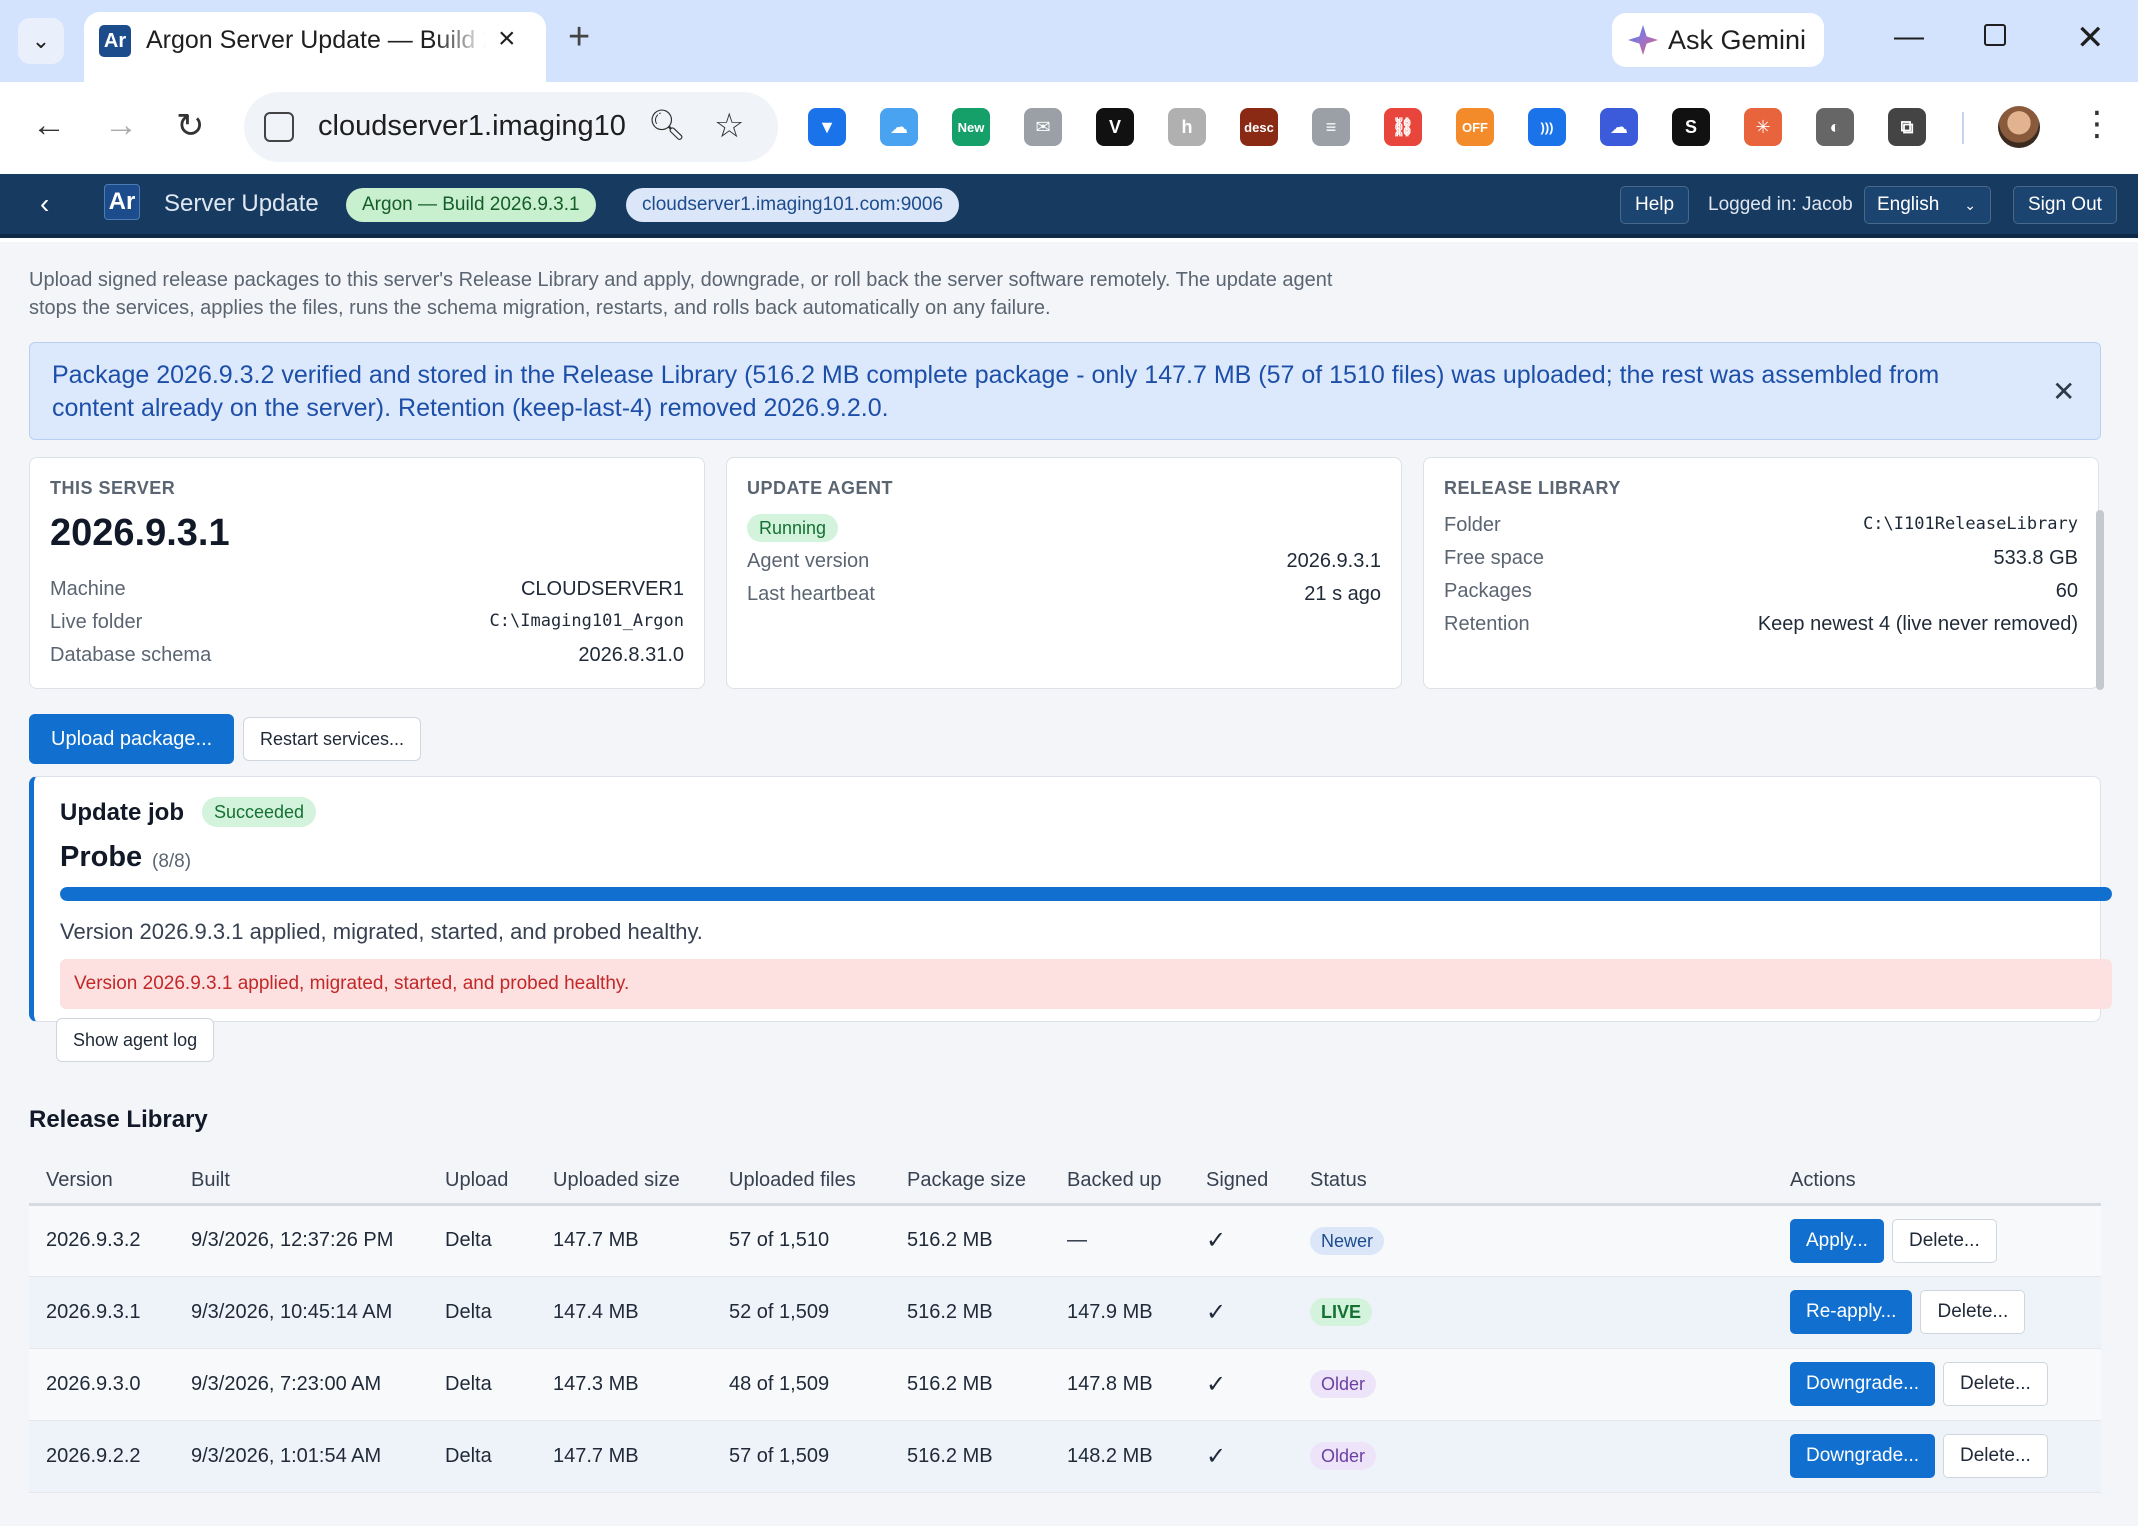 The height and width of the screenshot is (1526, 2138). I want to click on cell-uploaded-files: 57 of 1,510, so click(801, 1240).